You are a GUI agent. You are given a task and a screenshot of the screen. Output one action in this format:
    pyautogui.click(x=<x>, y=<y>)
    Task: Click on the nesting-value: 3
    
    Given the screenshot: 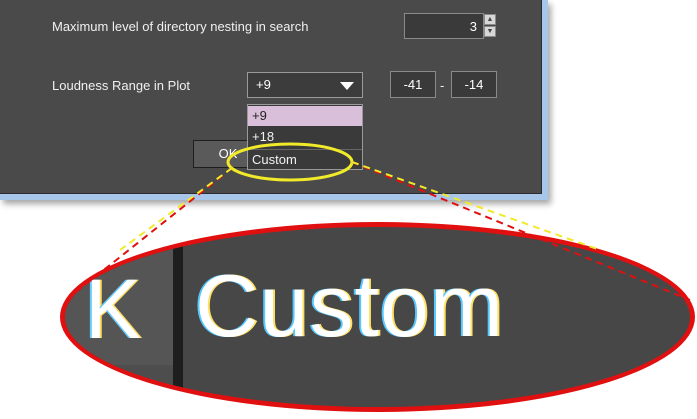 What is the action you would take?
    pyautogui.click(x=473, y=26)
    